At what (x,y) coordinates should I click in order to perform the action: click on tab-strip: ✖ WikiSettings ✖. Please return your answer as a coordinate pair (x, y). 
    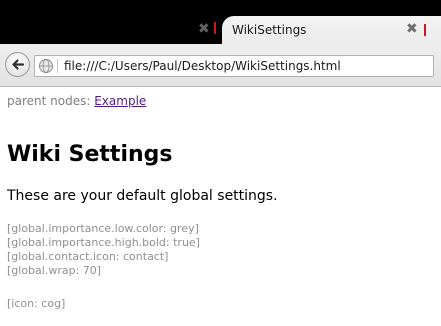
    Looking at the image, I should click on (220, 22).